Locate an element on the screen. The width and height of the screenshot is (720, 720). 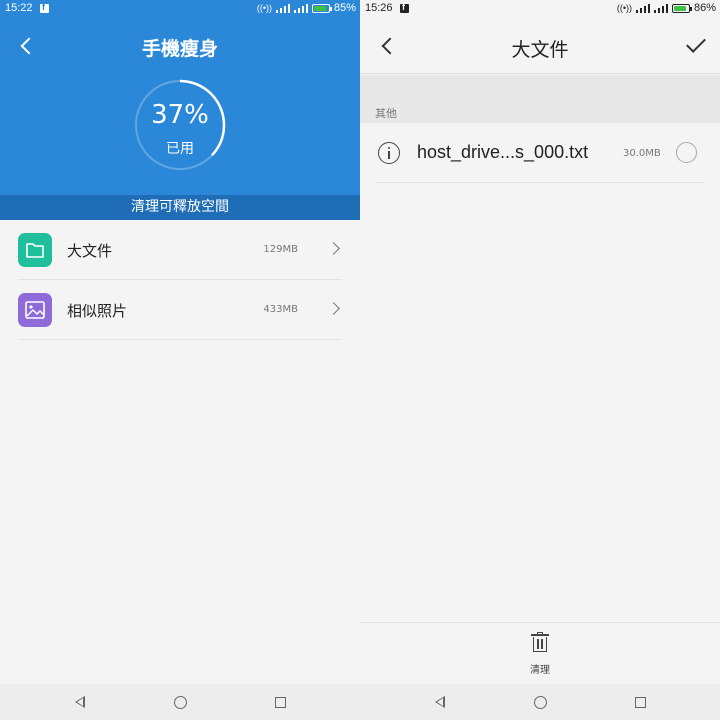
page-title: 大文件 is located at coordinates (540, 50).